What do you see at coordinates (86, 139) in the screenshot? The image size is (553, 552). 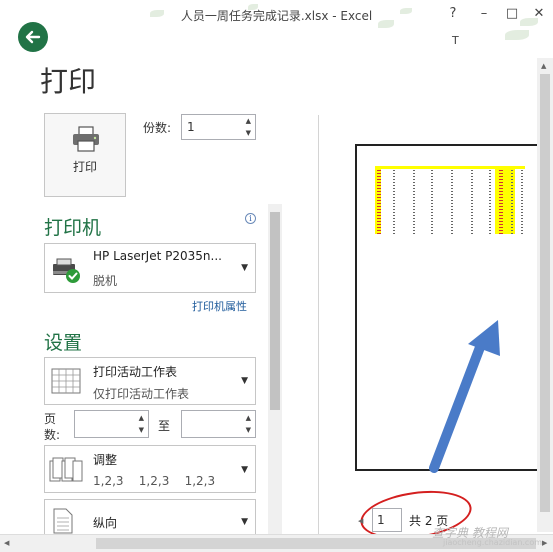 I see `printer-icon` at bounding box center [86, 139].